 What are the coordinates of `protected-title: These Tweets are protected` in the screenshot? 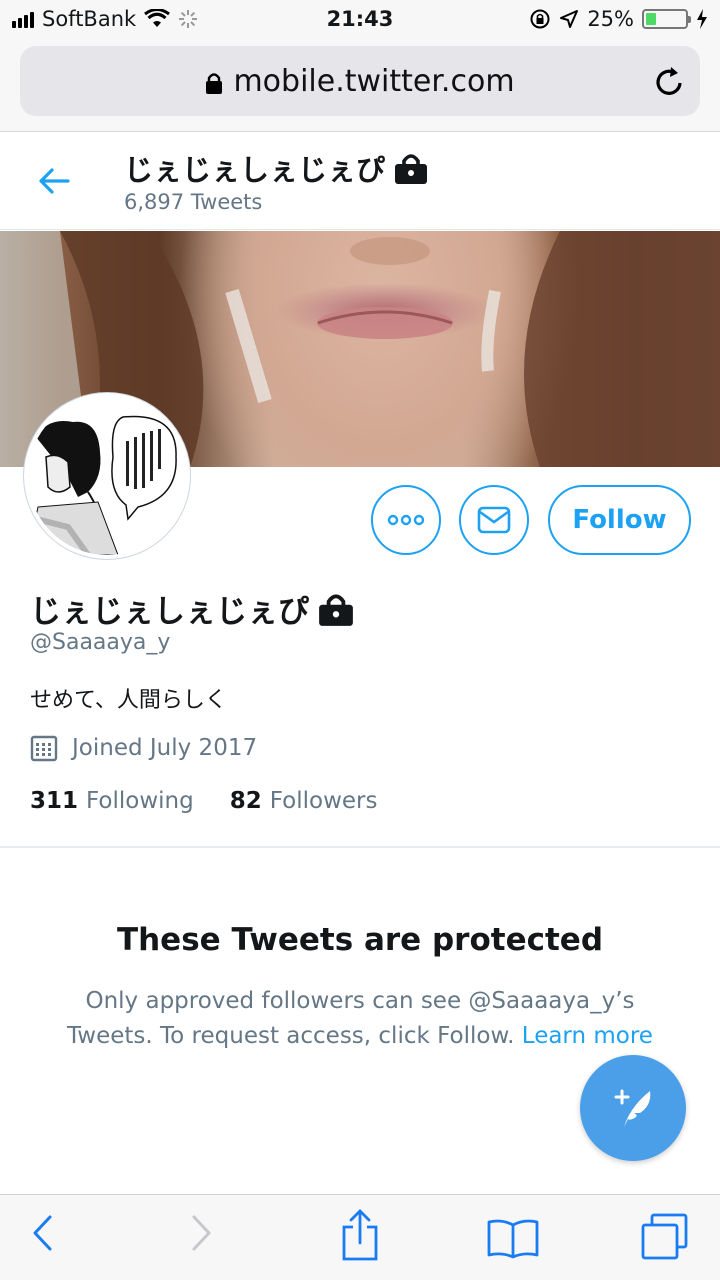 It's located at (360, 940).